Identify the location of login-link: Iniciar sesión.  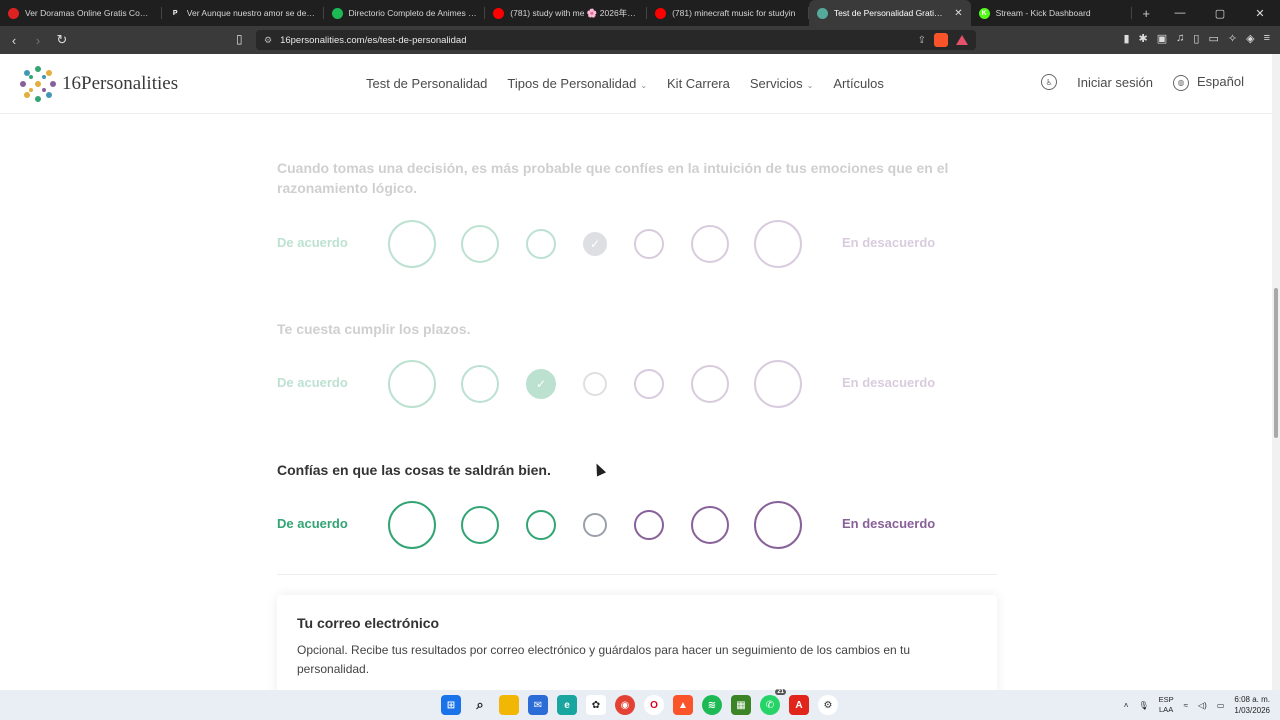
(1115, 82).